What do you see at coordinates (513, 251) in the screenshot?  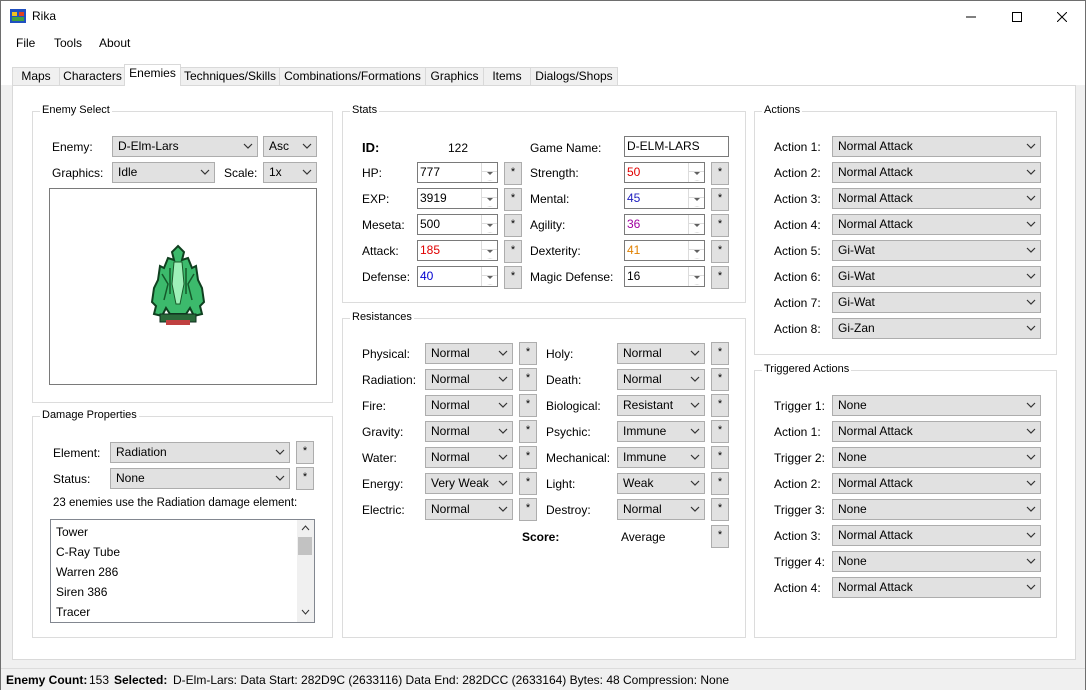 I see `stat-attack-star-button: *` at bounding box center [513, 251].